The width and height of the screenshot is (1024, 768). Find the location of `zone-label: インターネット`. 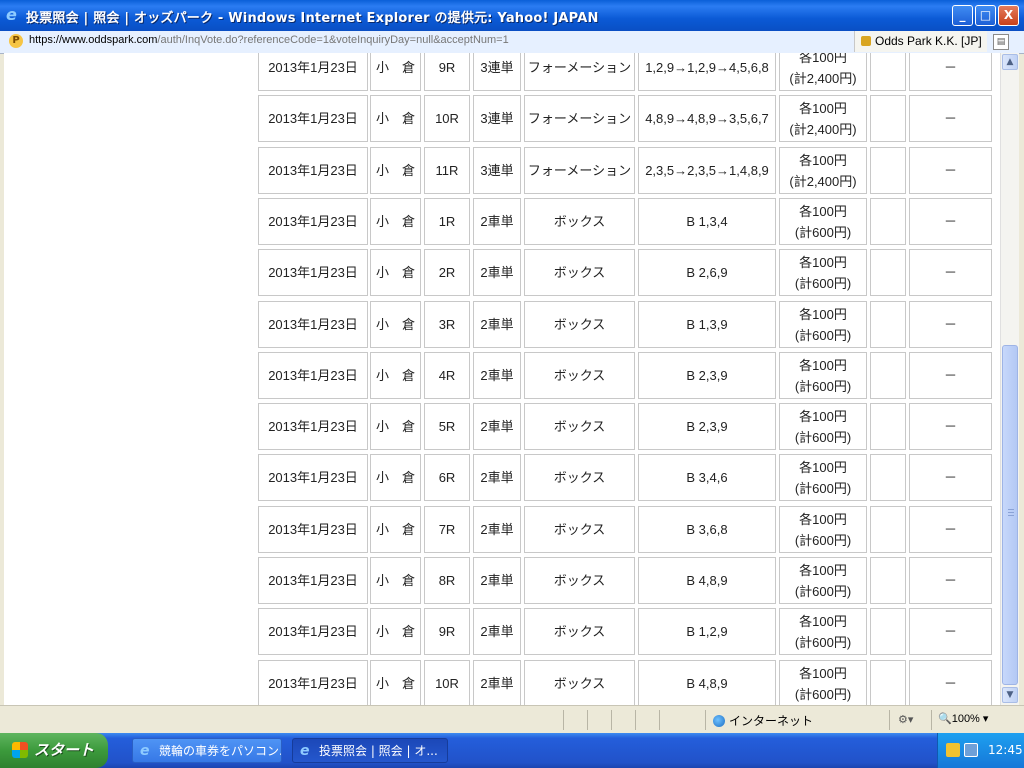

zone-label: インターネット is located at coordinates (771, 721).